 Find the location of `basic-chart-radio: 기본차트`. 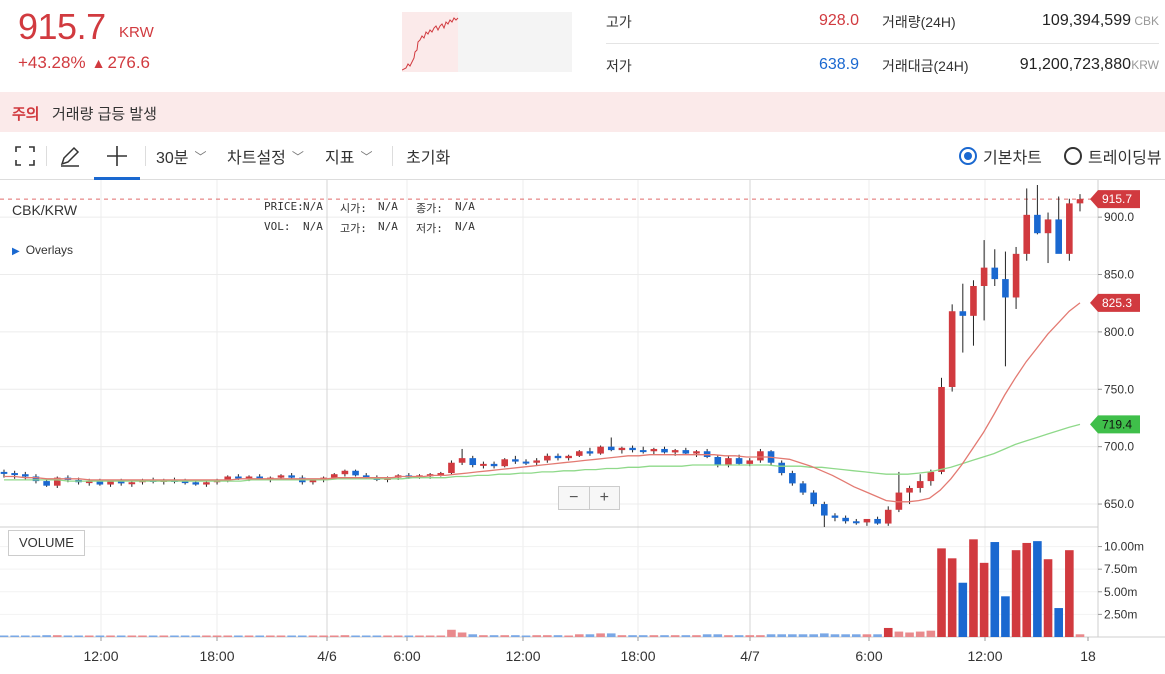

basic-chart-radio: 기본차트 is located at coordinates (1000, 156).